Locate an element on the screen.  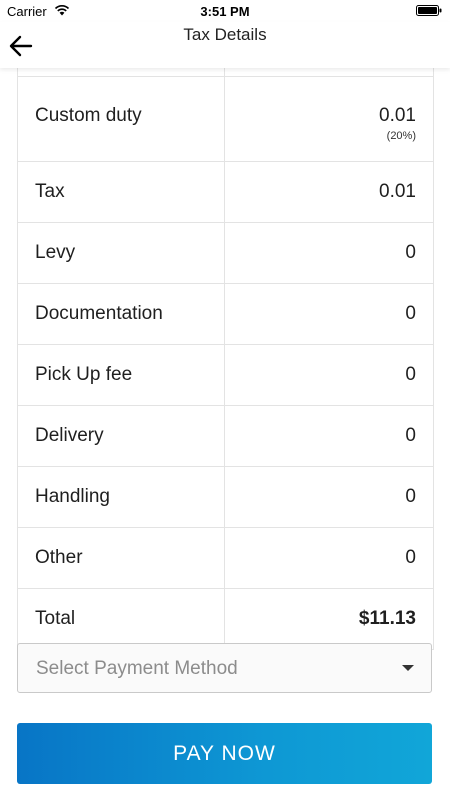
row-label: Custom duty is located at coordinates (121, 119).